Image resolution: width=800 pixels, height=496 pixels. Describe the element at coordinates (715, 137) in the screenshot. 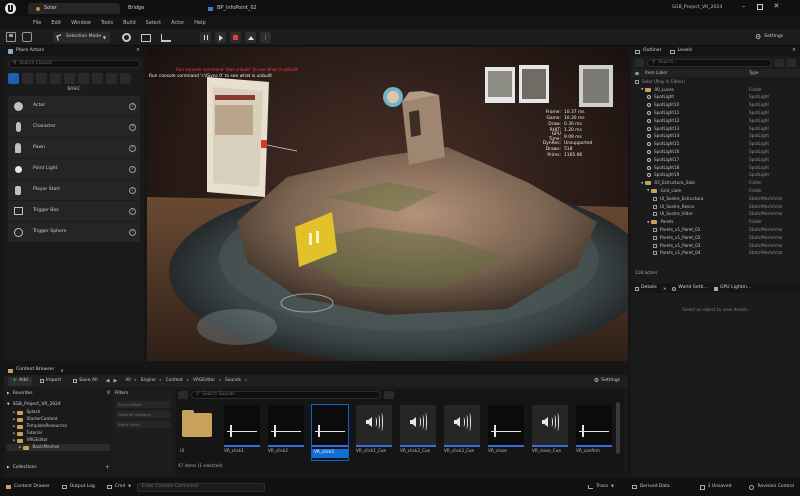

I see `outliner-row: SpotLight14 SpotLight` at that location.